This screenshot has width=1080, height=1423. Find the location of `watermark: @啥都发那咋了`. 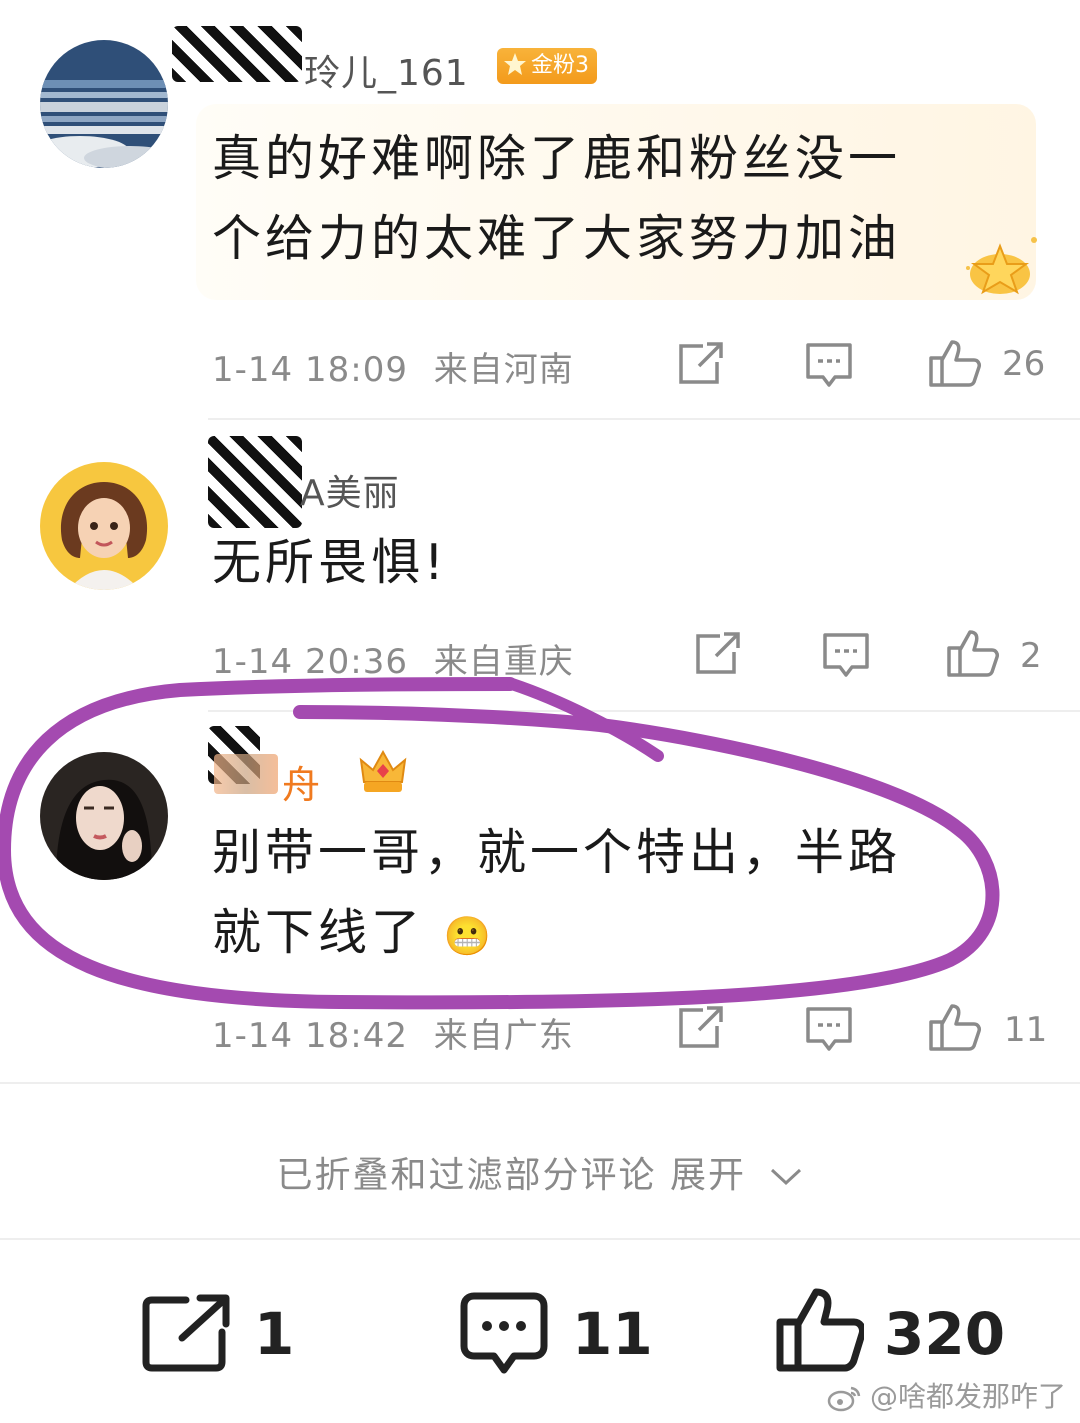

watermark: @啥都发那咋了 is located at coordinates (946, 1395).